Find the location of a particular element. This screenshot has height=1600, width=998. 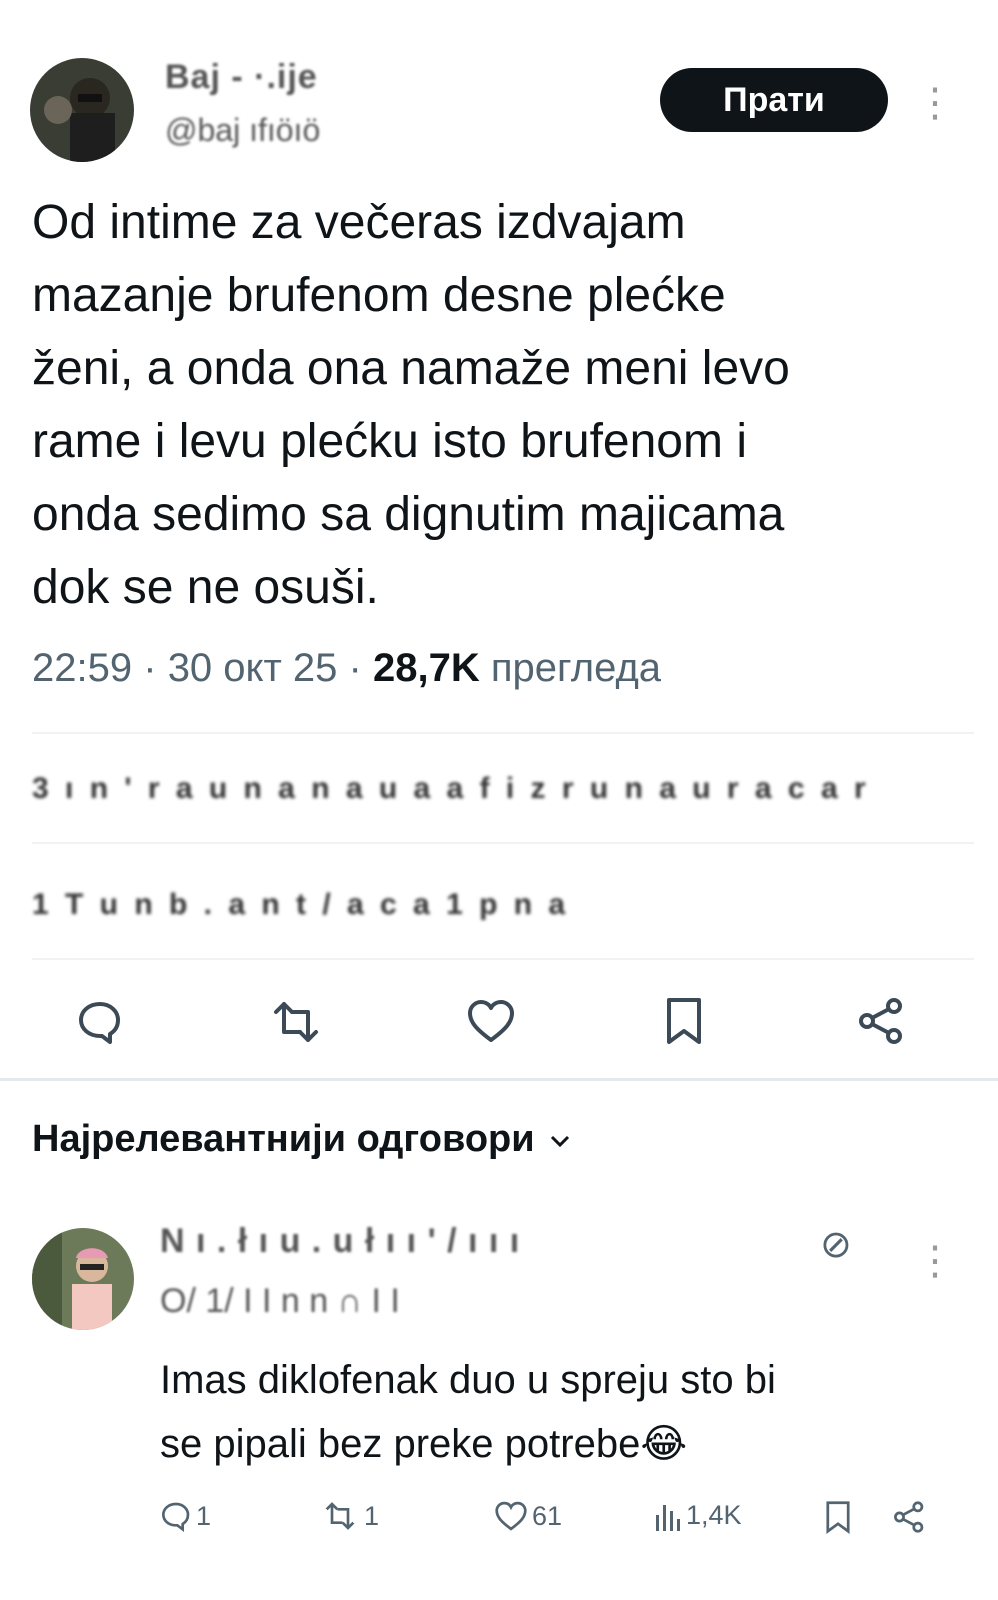

reply-reply-button: 1 is located at coordinates (185, 1516).